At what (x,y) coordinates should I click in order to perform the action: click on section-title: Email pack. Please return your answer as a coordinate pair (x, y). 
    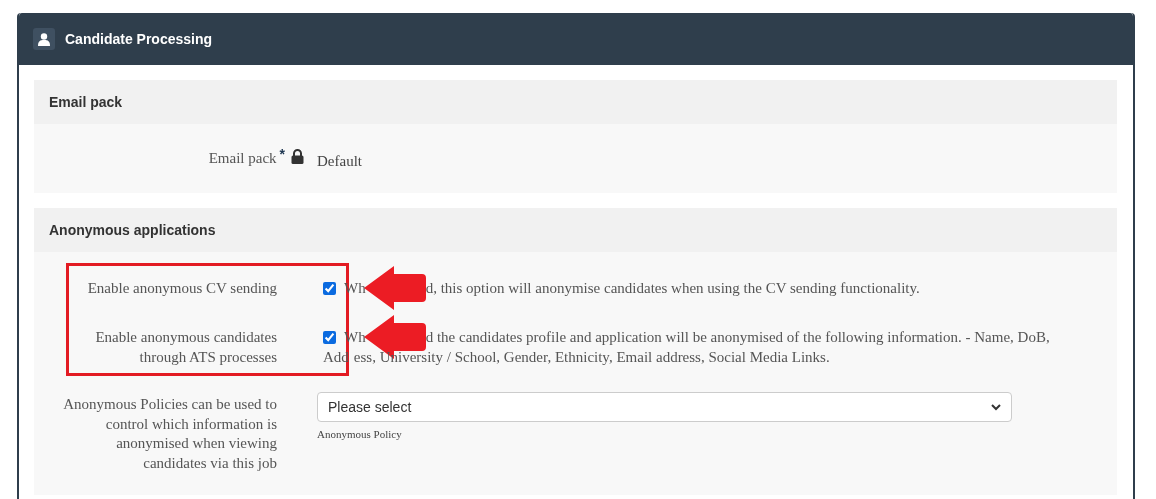
    Looking at the image, I should click on (86, 102).